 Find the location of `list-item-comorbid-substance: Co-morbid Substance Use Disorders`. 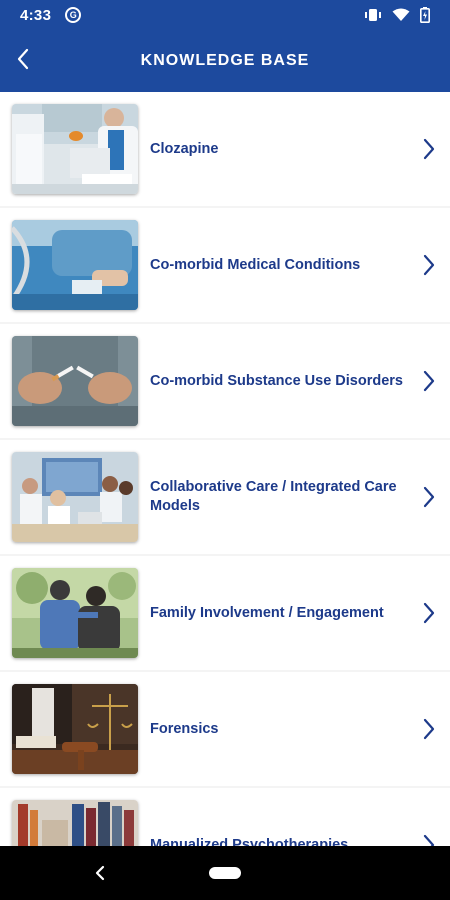

list-item-comorbid-substance: Co-morbid Substance Use Disorders is located at coordinates (225, 381).